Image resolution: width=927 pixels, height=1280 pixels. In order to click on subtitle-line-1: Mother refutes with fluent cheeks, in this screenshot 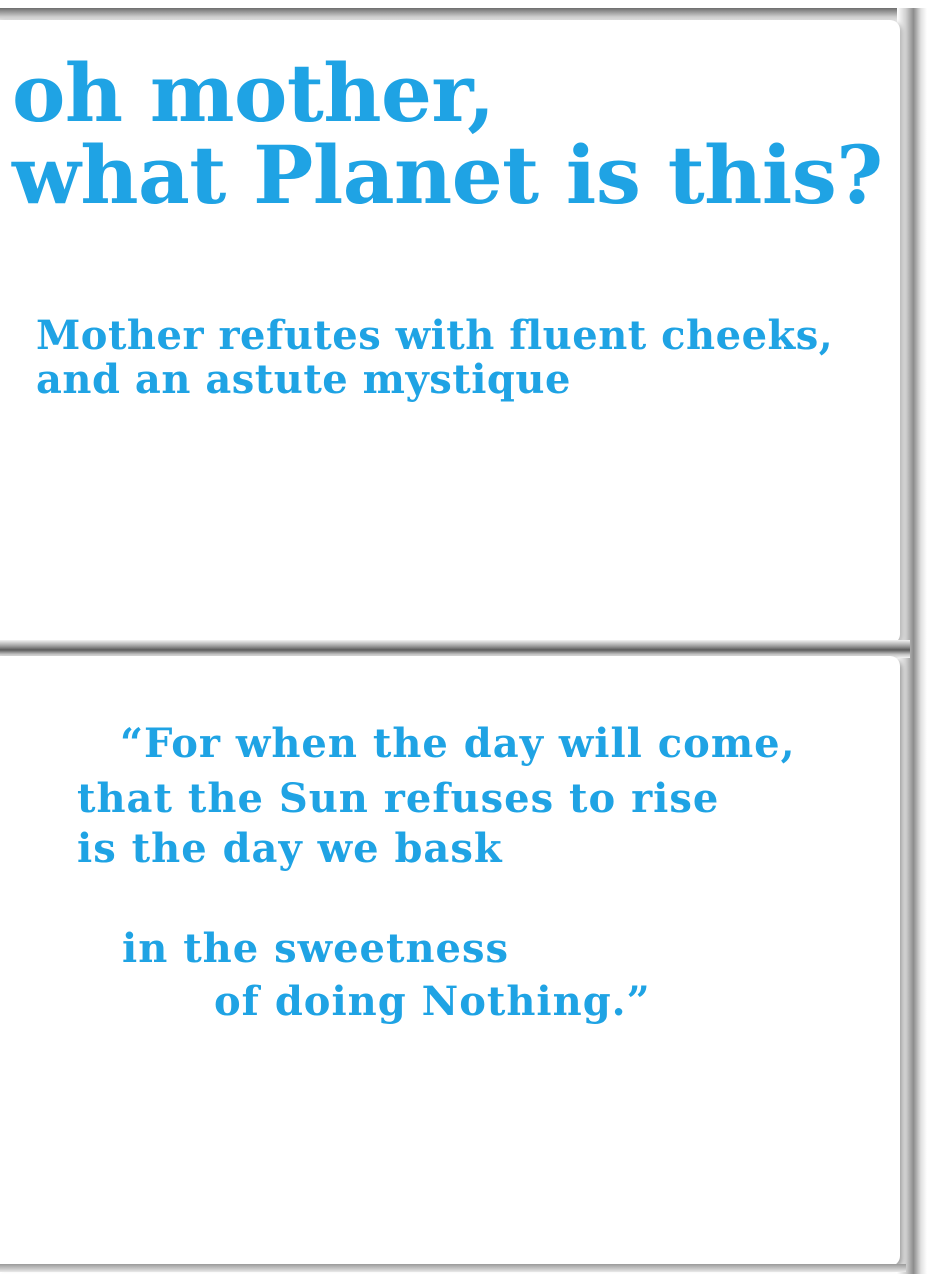, I will do `click(435, 335)`.